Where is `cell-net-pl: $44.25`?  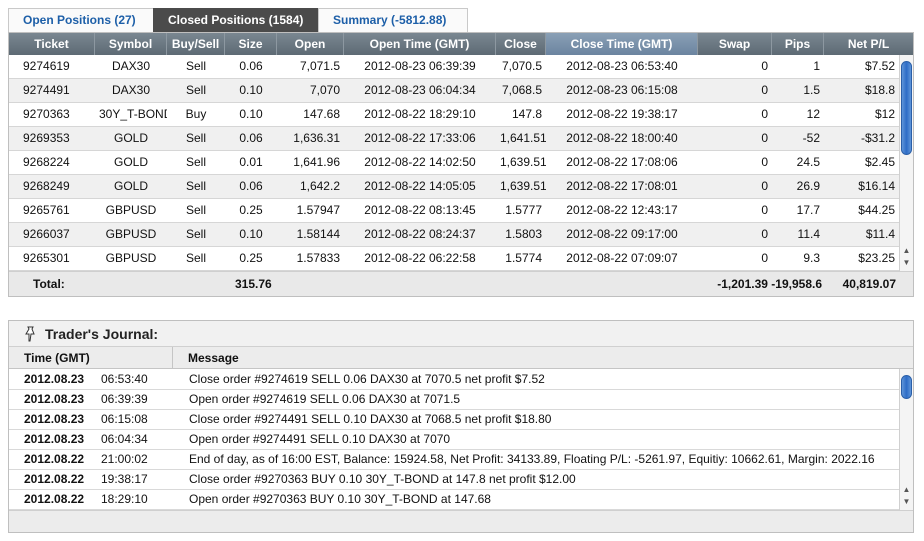 cell-net-pl: $44.25 is located at coordinates (876, 210).